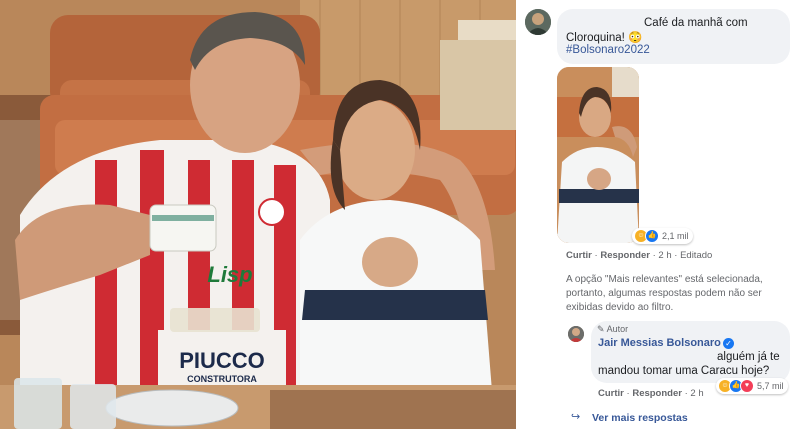 Image resolution: width=800 pixels, height=429 pixels. Describe the element at coordinates (652, 236) in the screenshot. I see `like-reaction-icon: 👍` at that location.